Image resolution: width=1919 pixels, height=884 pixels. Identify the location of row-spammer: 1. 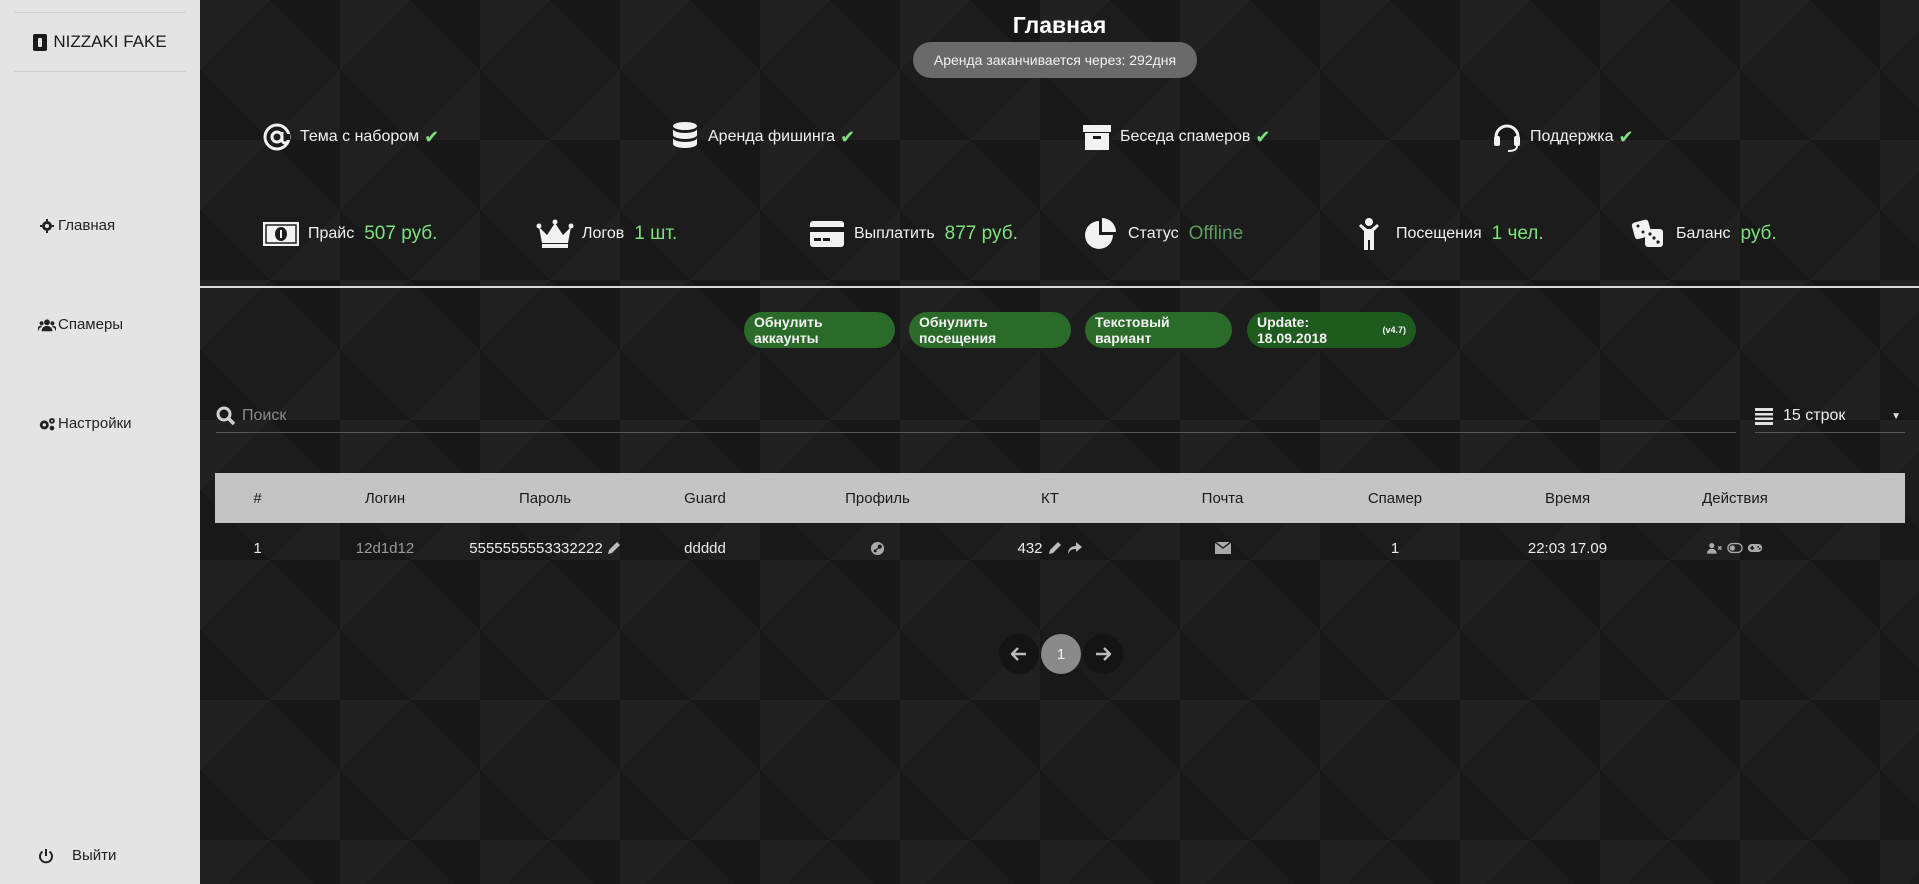
(1395, 548).